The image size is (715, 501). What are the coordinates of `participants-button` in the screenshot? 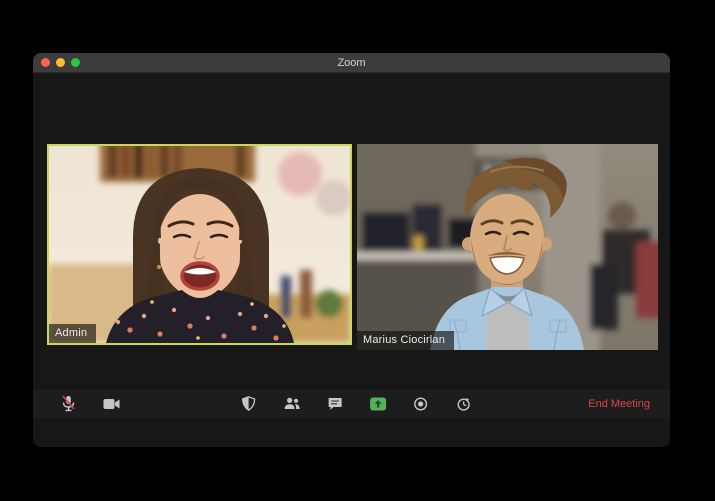 It's located at (291, 403).